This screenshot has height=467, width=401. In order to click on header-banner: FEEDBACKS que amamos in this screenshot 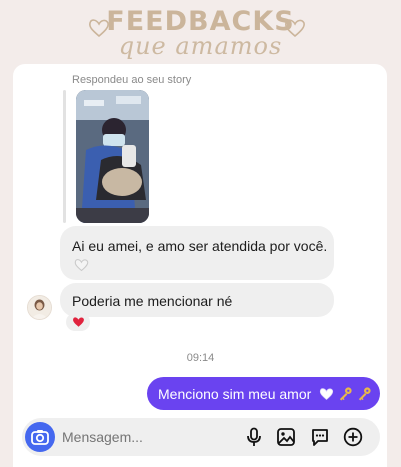, I will do `click(200, 32)`.